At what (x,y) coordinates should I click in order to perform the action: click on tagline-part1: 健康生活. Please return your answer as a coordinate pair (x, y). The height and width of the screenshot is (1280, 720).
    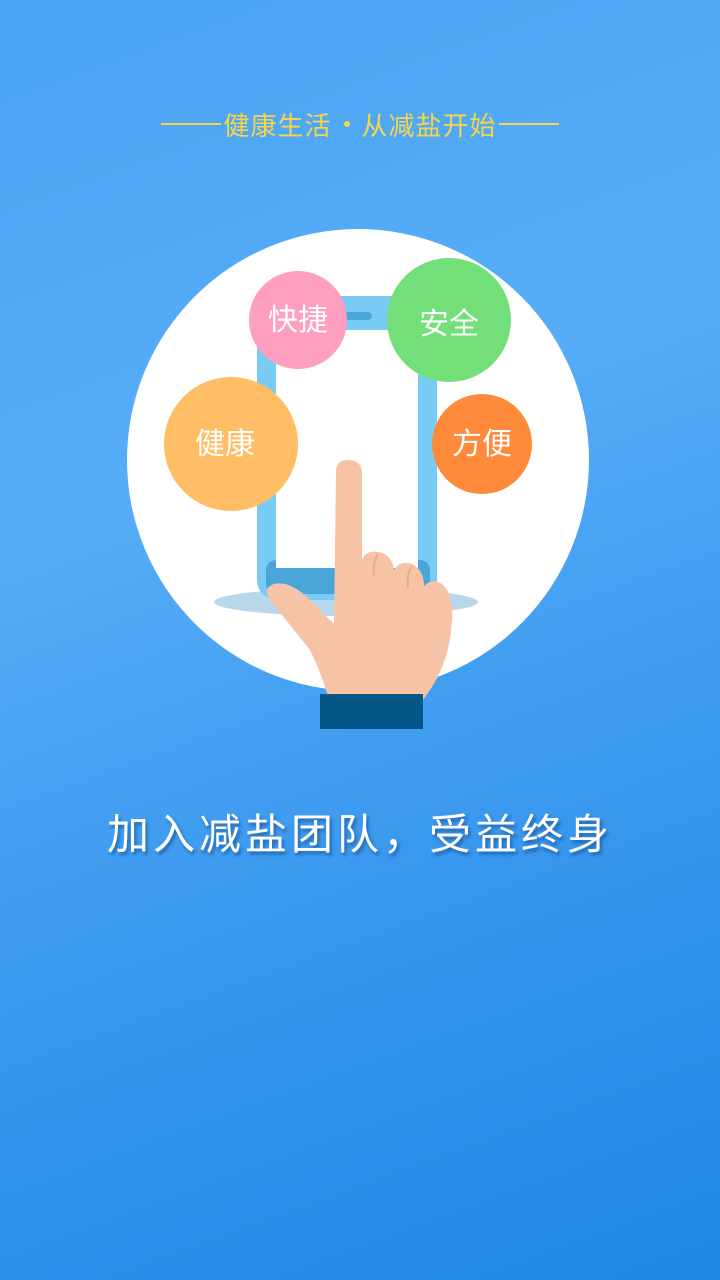
    Looking at the image, I should click on (277, 126).